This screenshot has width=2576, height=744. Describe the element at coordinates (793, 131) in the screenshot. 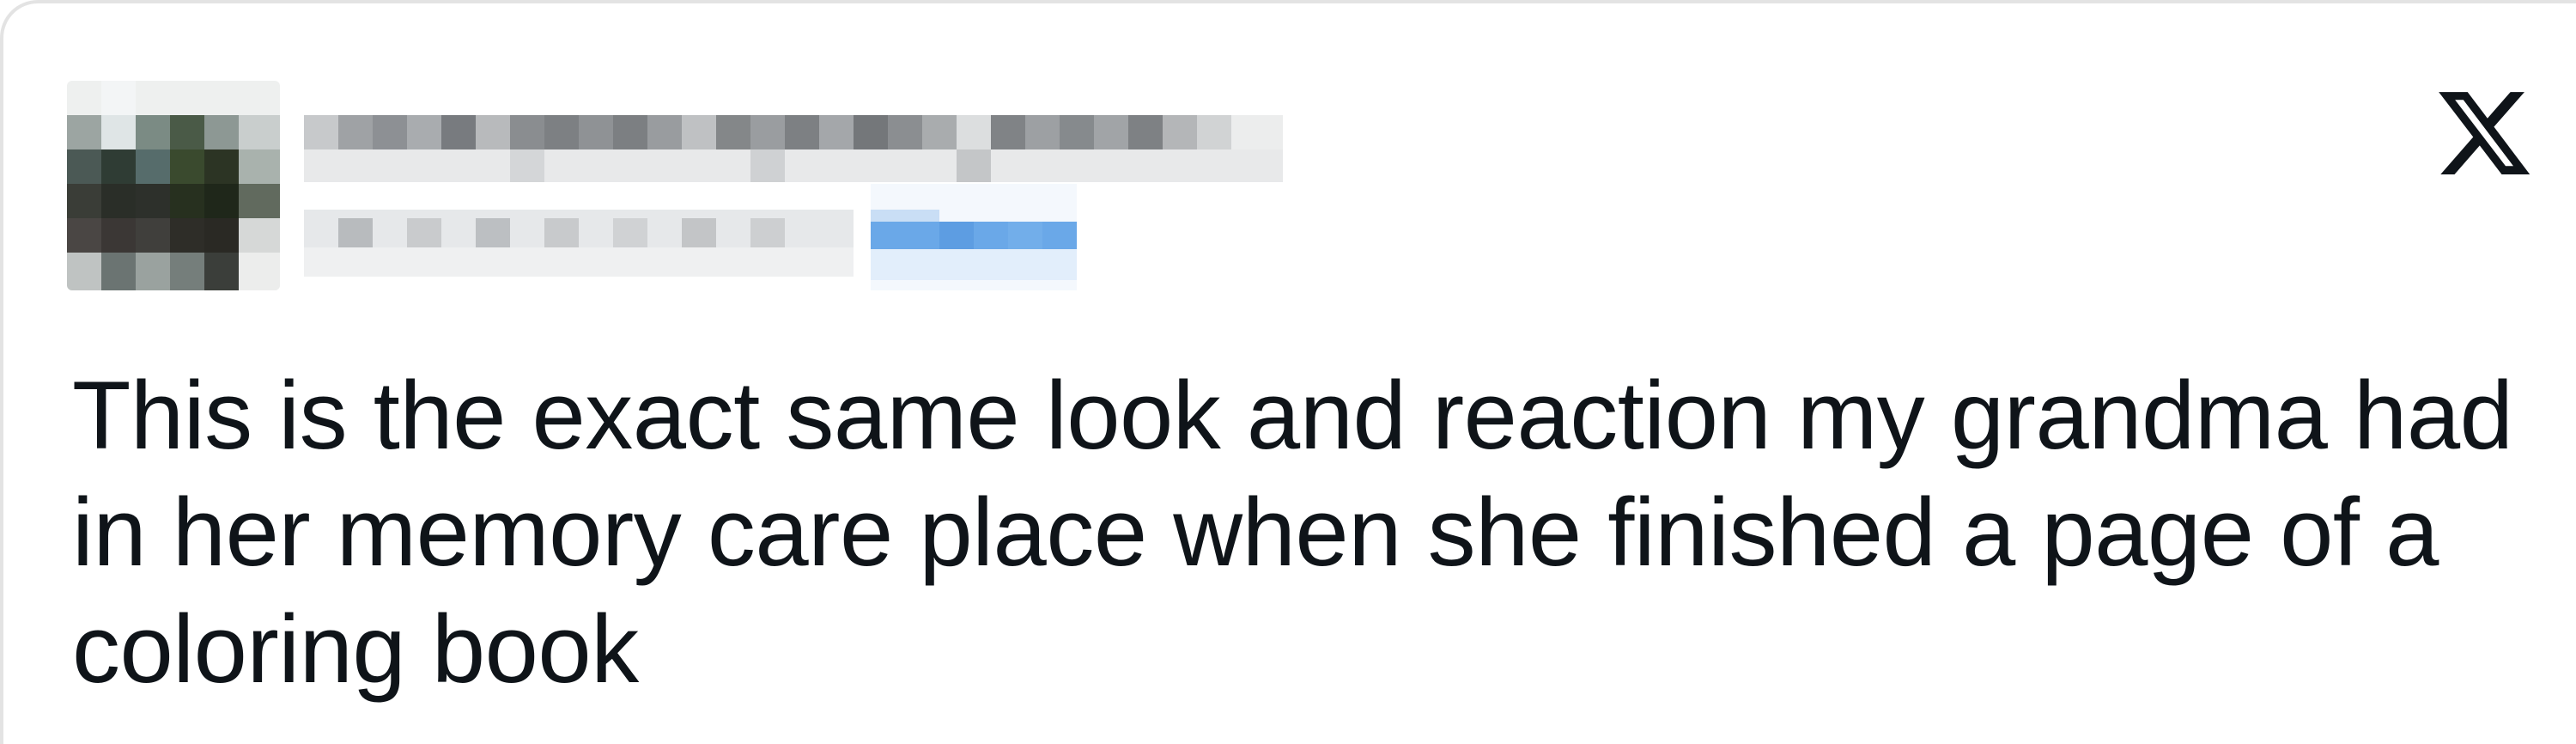

I see `author-name-redacted` at that location.